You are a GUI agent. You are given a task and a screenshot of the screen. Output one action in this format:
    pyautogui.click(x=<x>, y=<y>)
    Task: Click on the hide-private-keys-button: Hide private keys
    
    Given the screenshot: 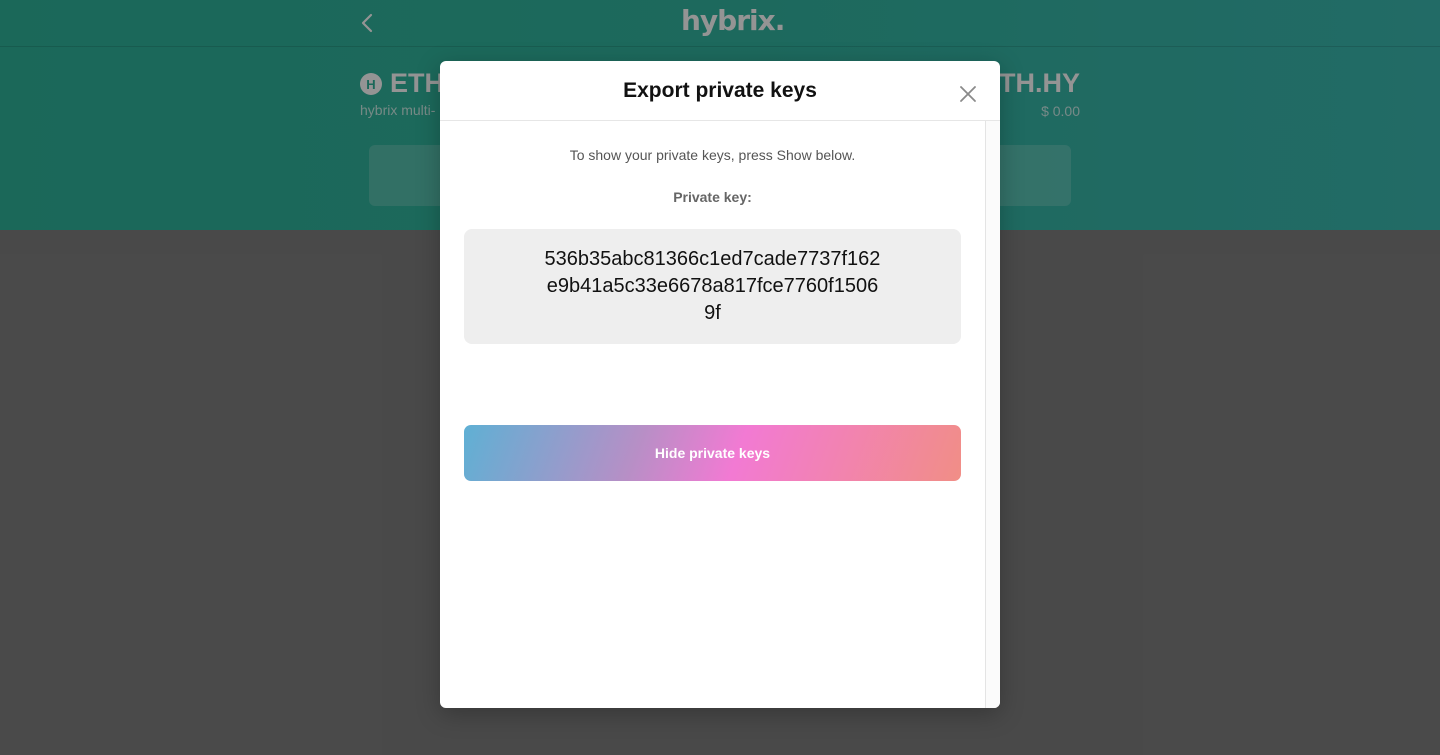 What is the action you would take?
    pyautogui.click(x=712, y=453)
    